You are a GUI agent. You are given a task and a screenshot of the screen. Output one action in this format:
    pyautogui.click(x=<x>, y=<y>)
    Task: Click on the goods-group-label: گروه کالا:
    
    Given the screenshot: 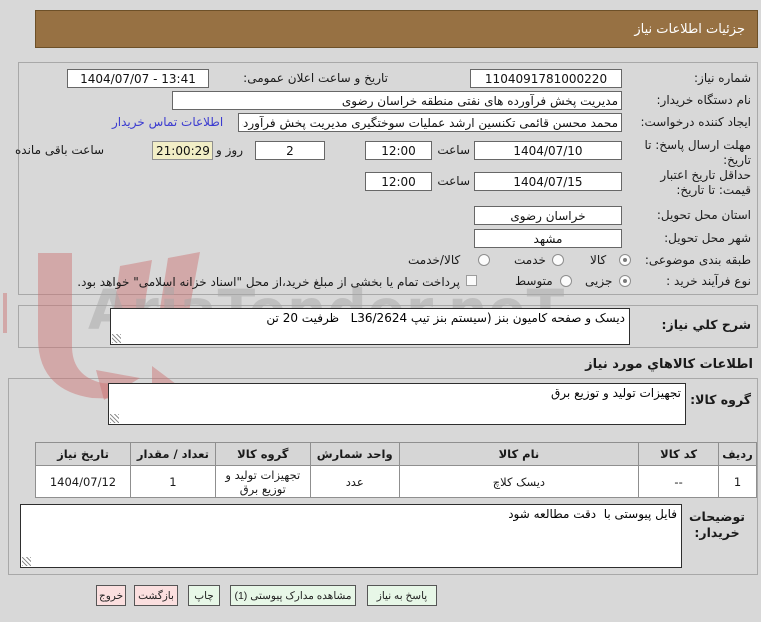 What is the action you would take?
    pyautogui.click(x=720, y=399)
    